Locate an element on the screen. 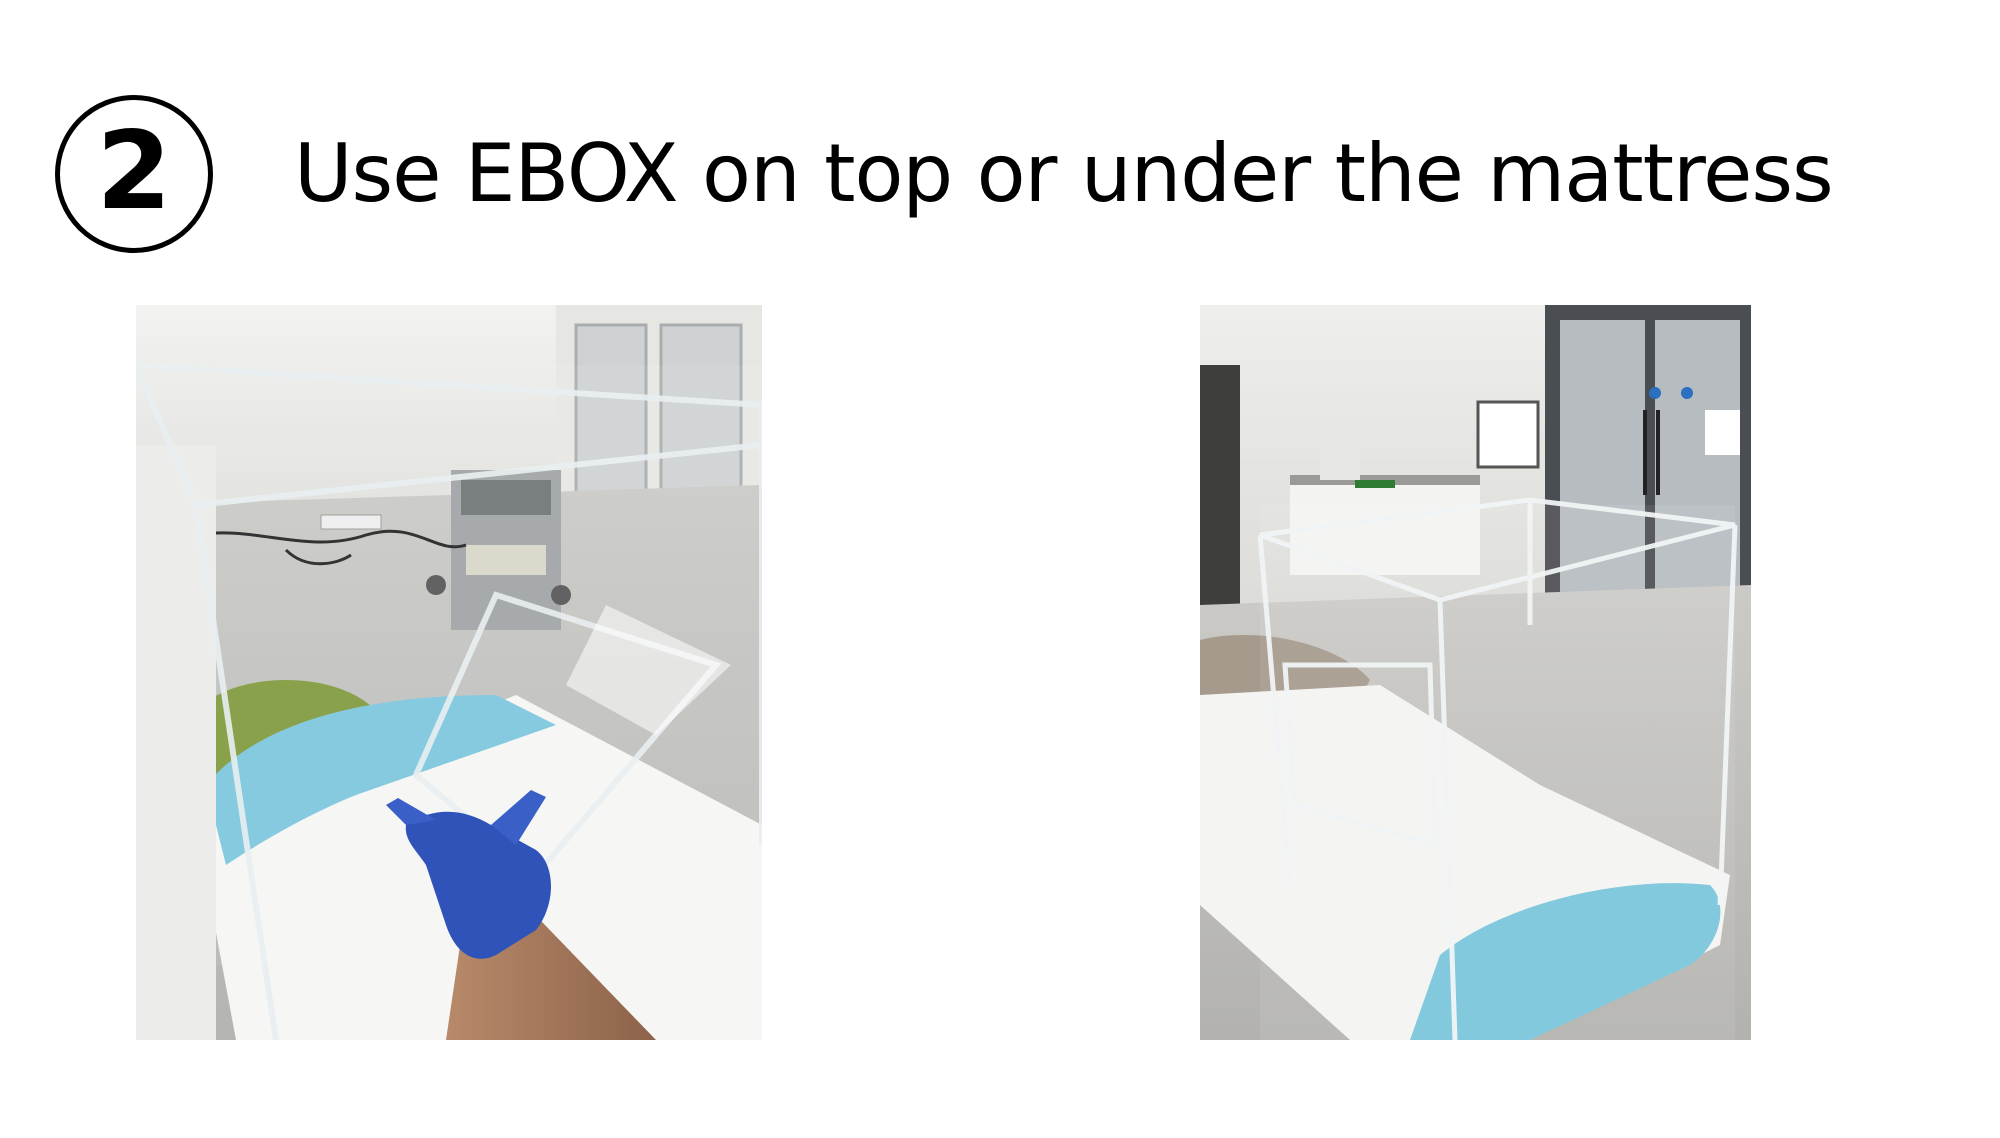 The height and width of the screenshot is (1138, 2000). step-number-badge: 2 is located at coordinates (134, 174).